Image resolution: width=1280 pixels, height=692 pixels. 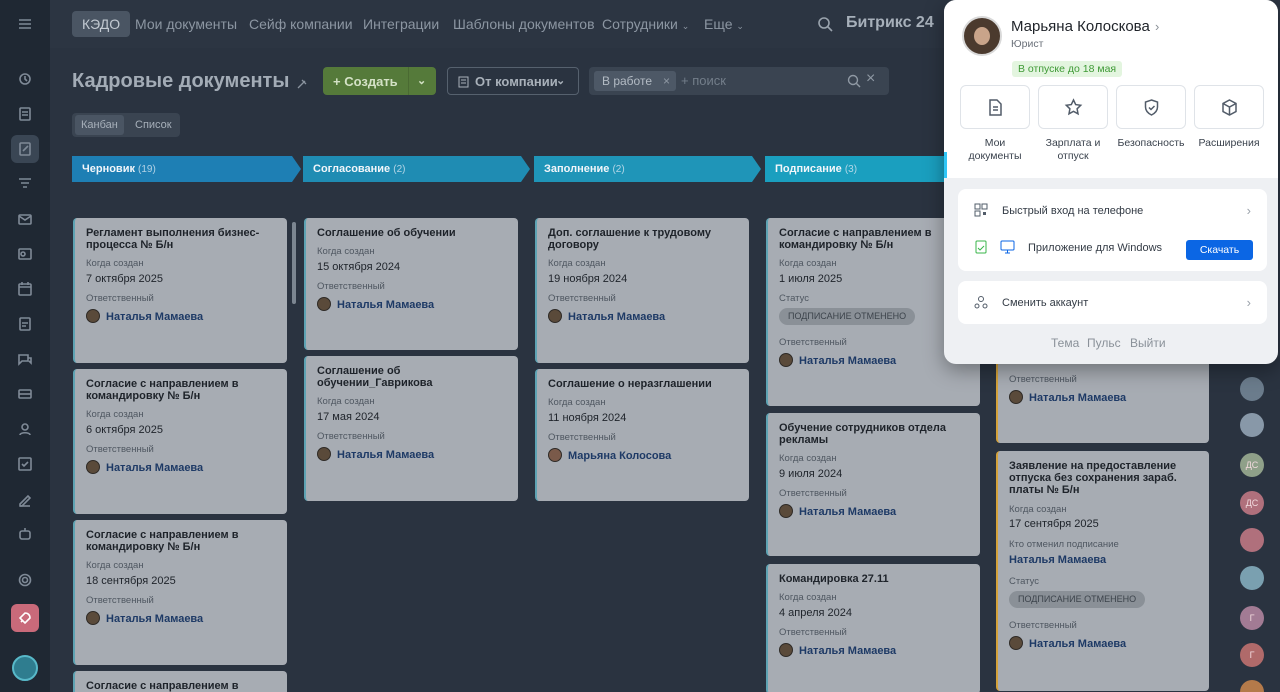 I want to click on settings-icon, so click(x=25, y=580).